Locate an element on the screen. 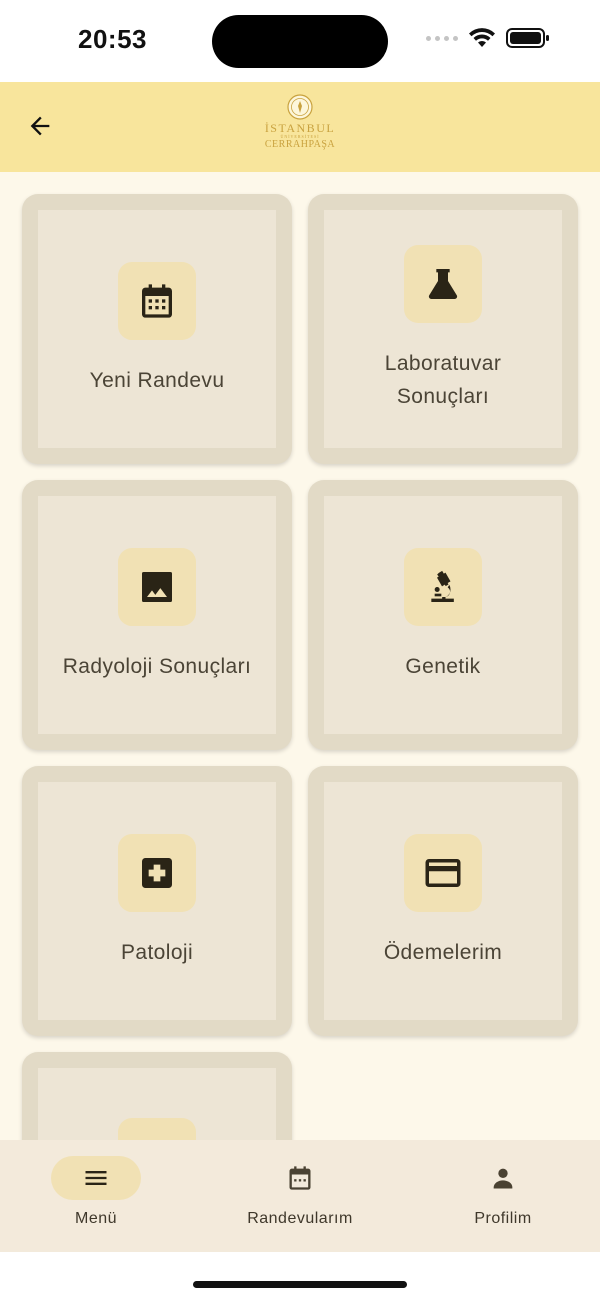 The image size is (600, 1300). menu-card-partial is located at coordinates (157, 1096).